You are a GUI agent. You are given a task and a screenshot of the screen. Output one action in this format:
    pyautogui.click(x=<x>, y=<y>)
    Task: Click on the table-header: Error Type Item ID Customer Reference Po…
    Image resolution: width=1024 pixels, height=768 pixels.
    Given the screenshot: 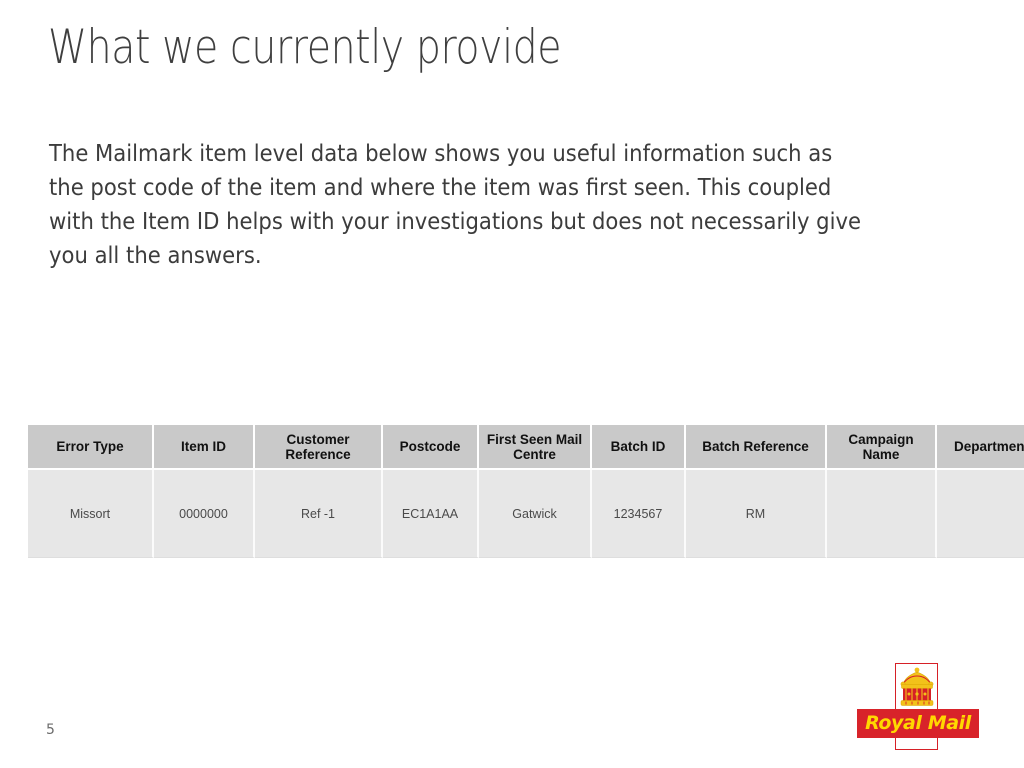 What is the action you would take?
    pyautogui.click(x=526, y=447)
    